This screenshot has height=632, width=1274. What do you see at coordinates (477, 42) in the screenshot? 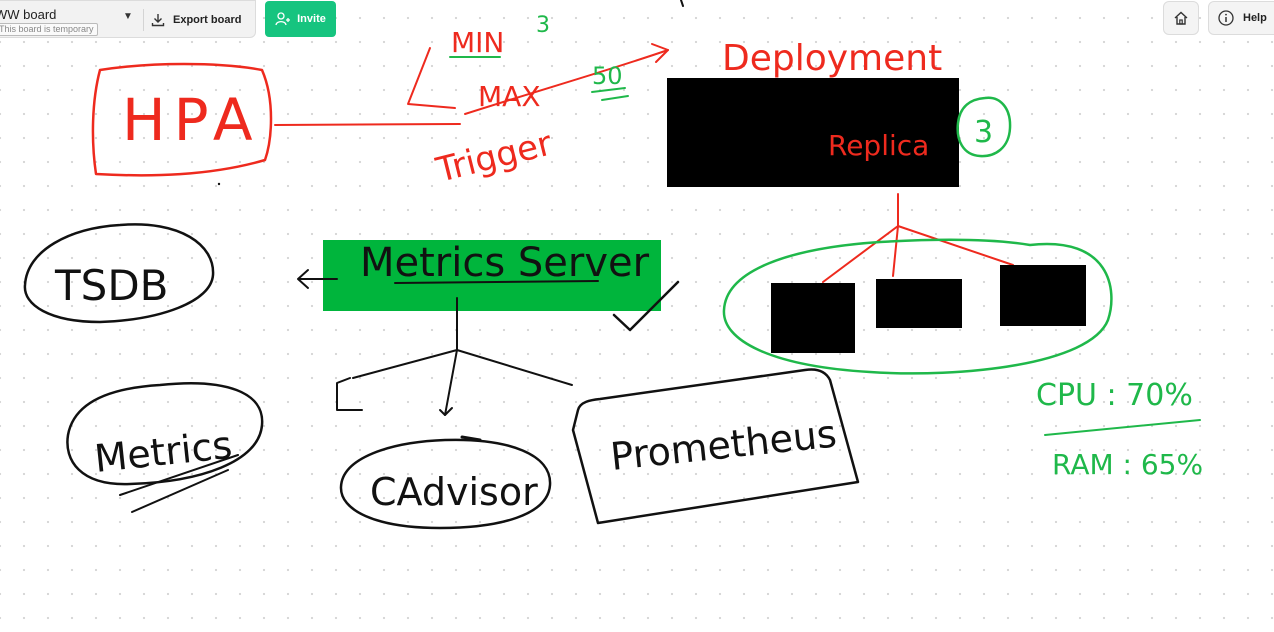
I see `min-label: MIN` at bounding box center [477, 42].